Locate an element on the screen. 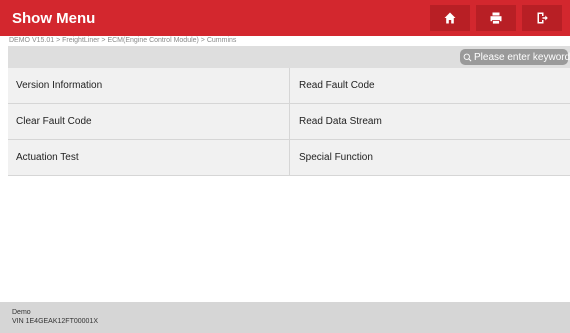  title-bar: Show Menu is located at coordinates (285, 18).